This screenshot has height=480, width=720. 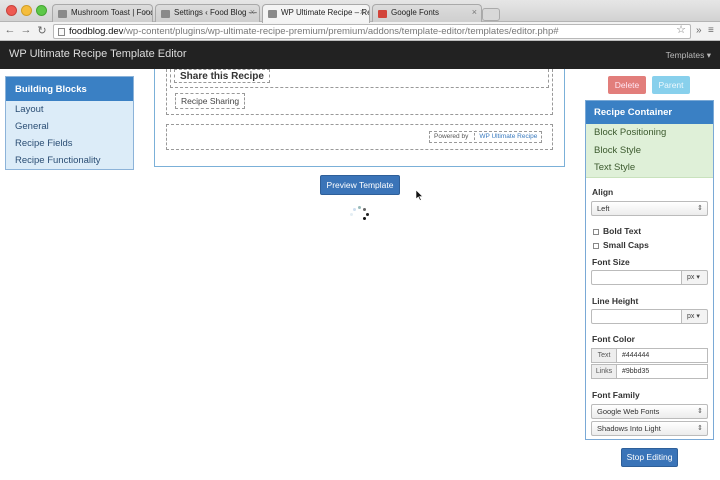 I want to click on tab-label: Google Fonts, so click(x=415, y=12).